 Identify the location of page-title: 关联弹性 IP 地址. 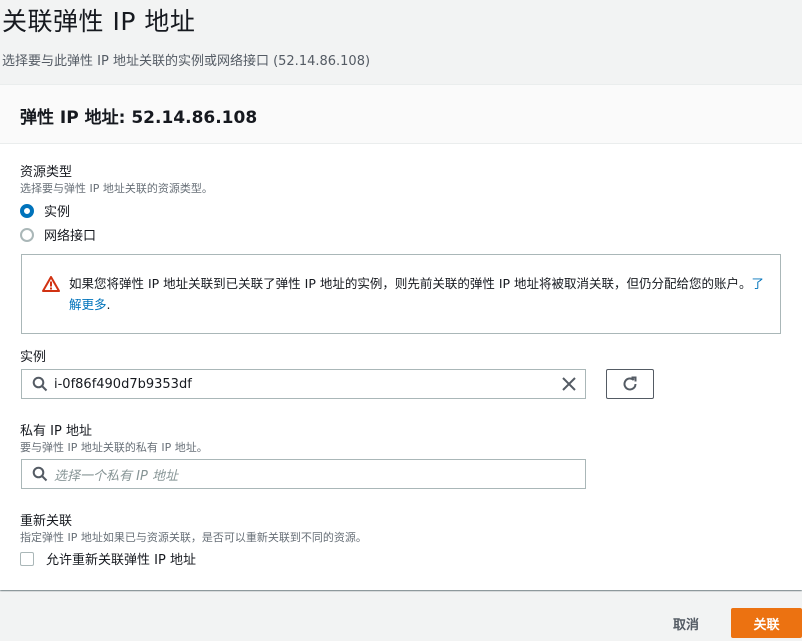
(99, 21).